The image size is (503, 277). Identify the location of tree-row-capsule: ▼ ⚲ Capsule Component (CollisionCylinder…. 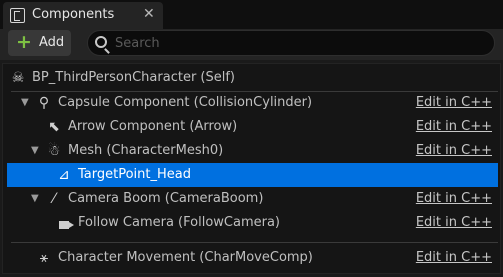
(252, 103).